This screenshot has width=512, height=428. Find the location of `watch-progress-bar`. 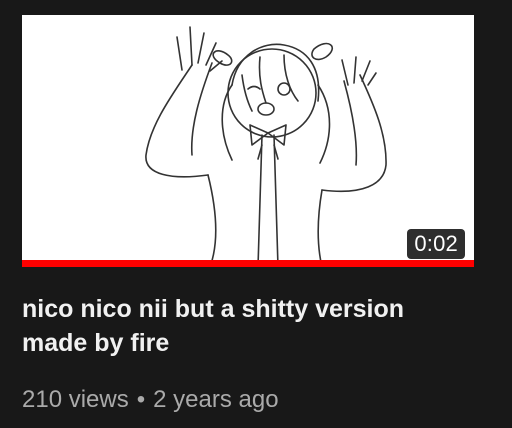

watch-progress-bar is located at coordinates (248, 263).